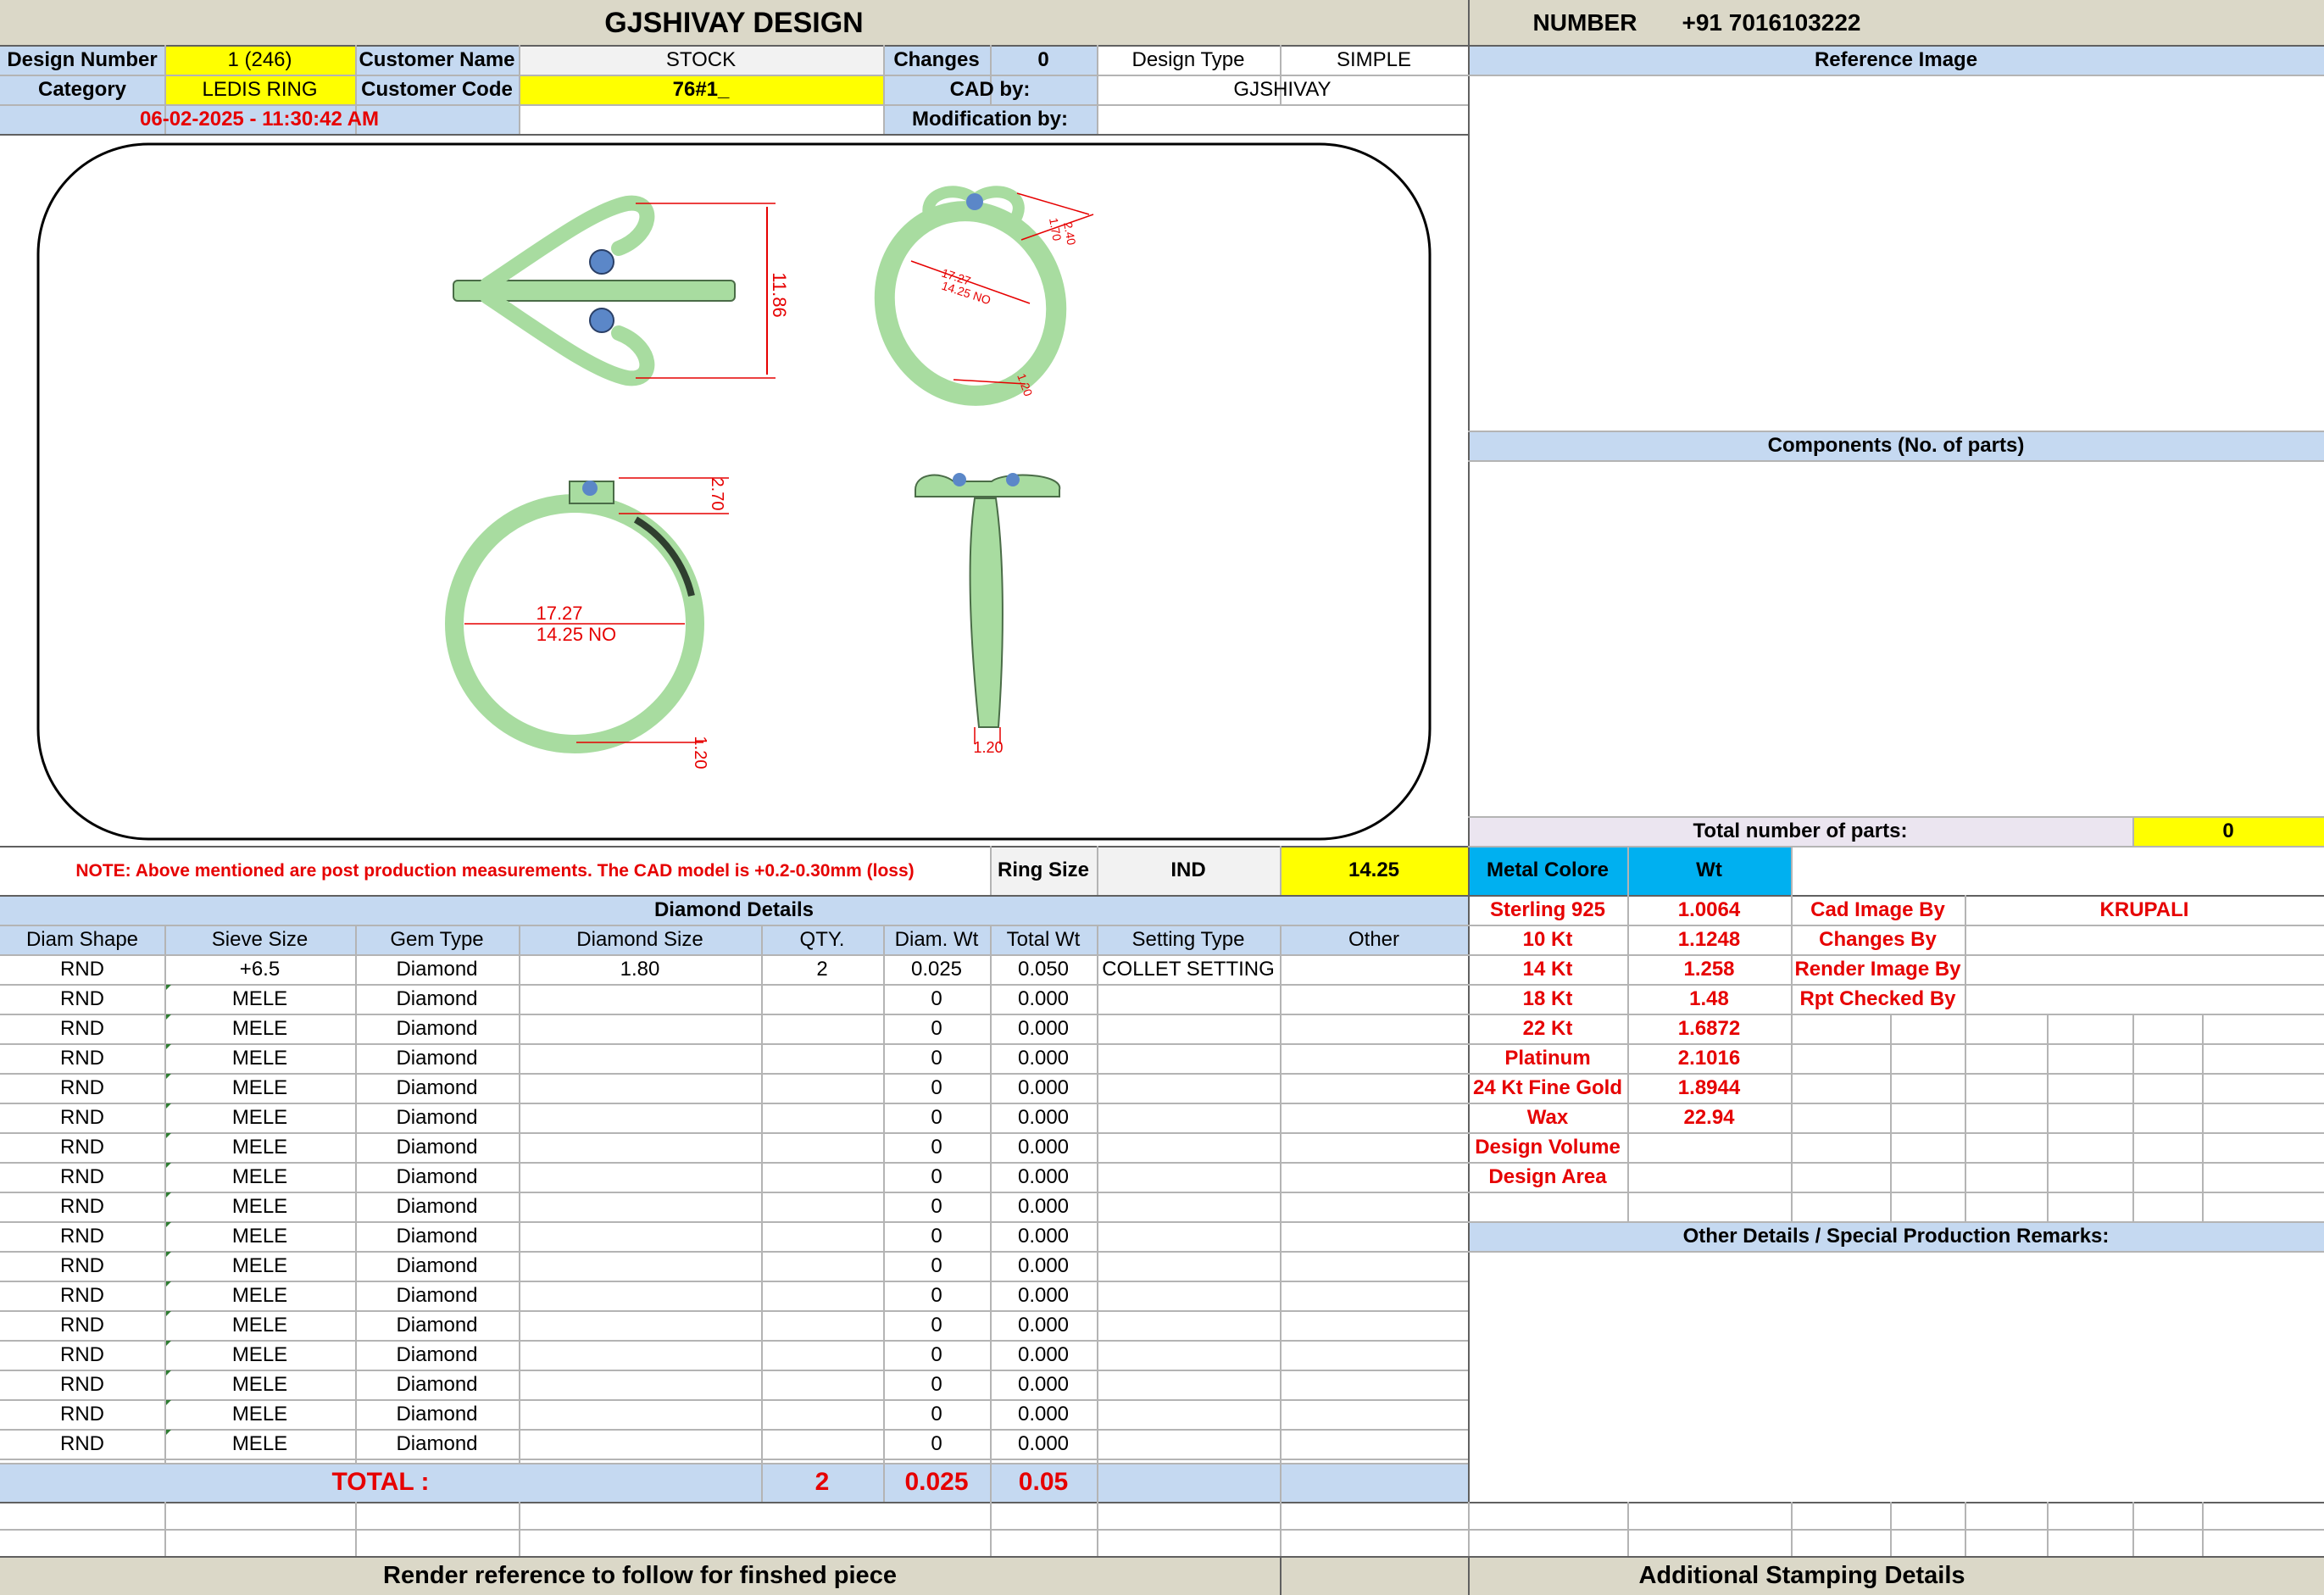  I want to click on modification-value, so click(1283, 119).